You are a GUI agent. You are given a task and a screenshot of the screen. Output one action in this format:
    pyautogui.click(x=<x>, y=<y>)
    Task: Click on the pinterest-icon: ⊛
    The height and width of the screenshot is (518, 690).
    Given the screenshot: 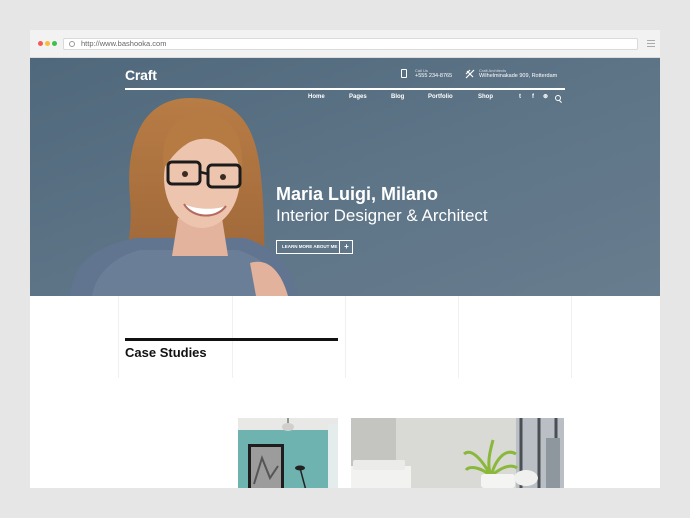 What is the action you would take?
    pyautogui.click(x=545, y=97)
    